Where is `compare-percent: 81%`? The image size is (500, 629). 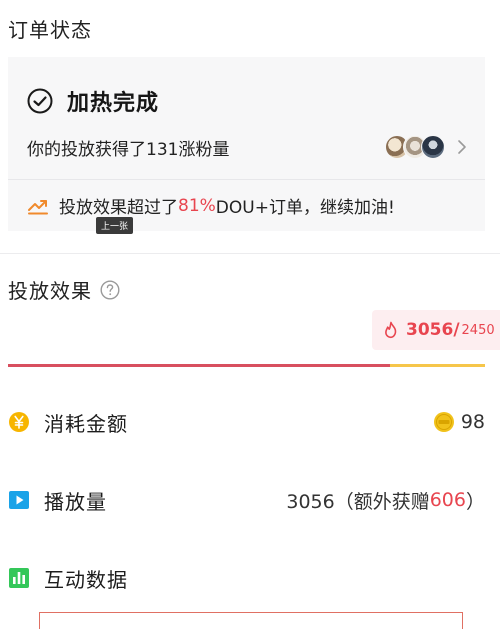
compare-percent: 81% is located at coordinates (197, 205).